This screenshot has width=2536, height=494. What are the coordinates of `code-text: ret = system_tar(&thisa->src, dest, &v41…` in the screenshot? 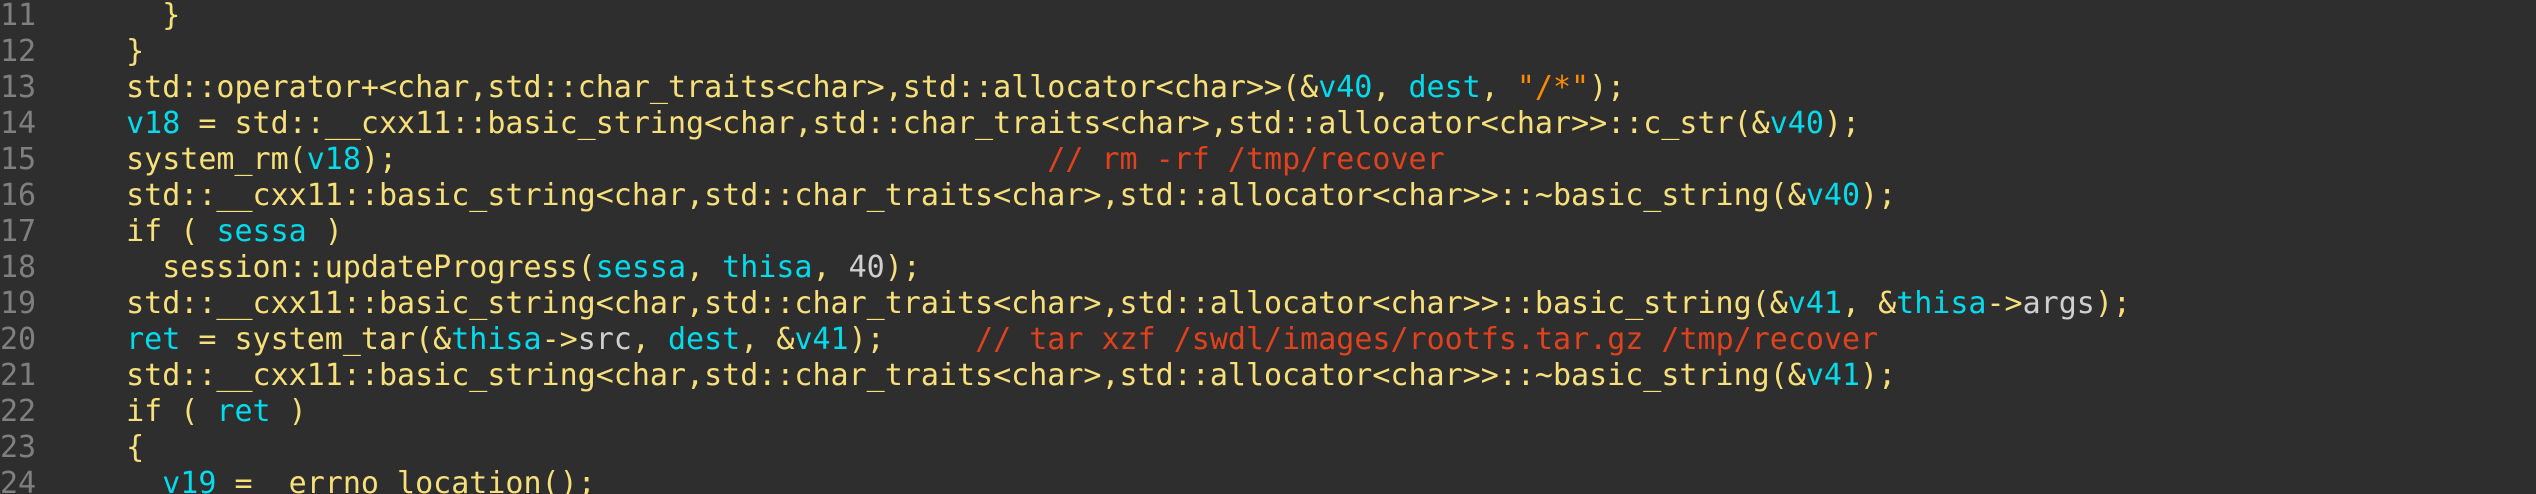 It's located at (984, 340).